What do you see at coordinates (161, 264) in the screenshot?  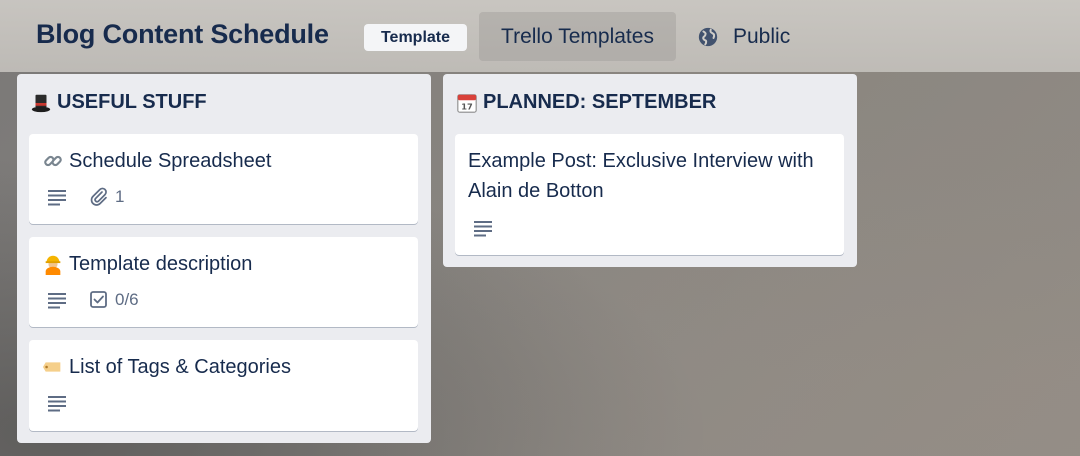 I see `card-title: Template description` at bounding box center [161, 264].